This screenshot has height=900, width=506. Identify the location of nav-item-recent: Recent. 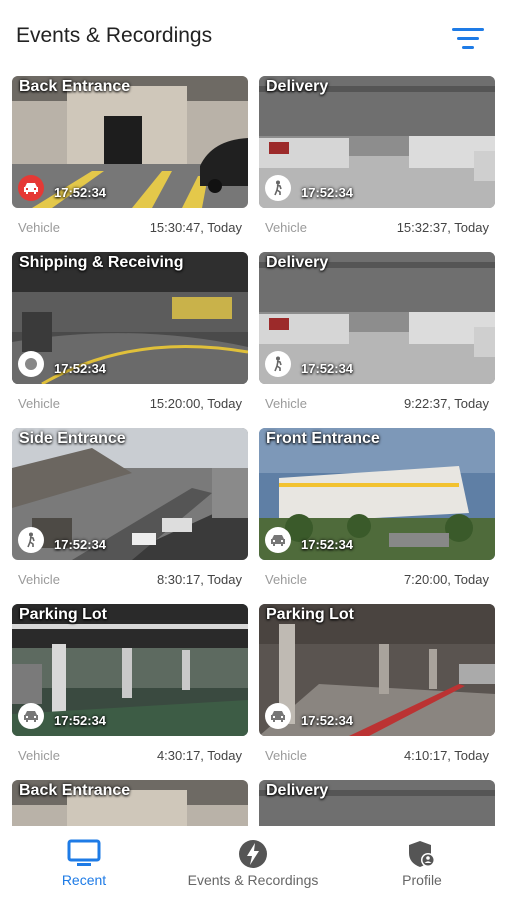
(84, 866).